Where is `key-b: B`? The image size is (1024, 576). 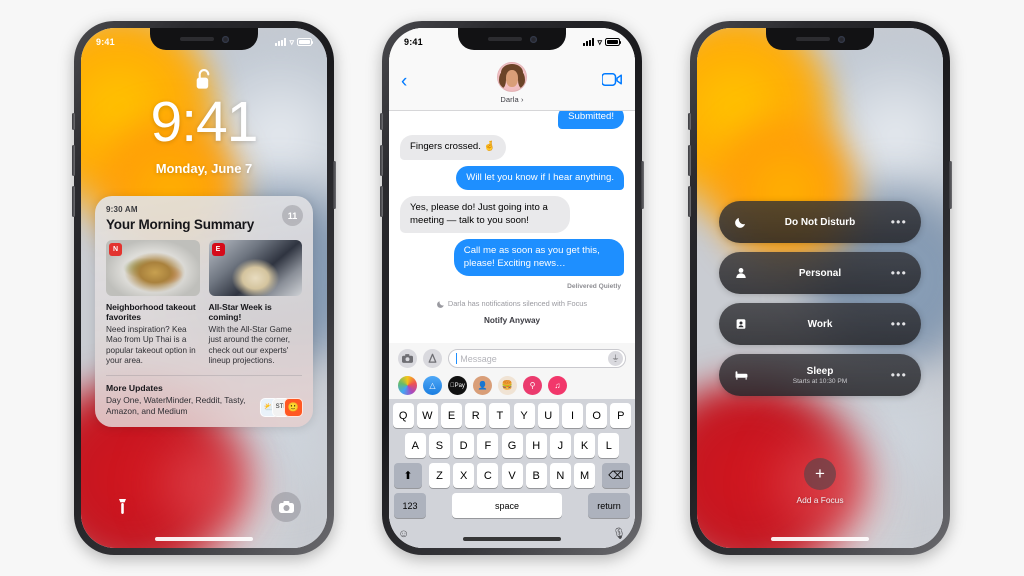
key-b: B is located at coordinates (536, 475).